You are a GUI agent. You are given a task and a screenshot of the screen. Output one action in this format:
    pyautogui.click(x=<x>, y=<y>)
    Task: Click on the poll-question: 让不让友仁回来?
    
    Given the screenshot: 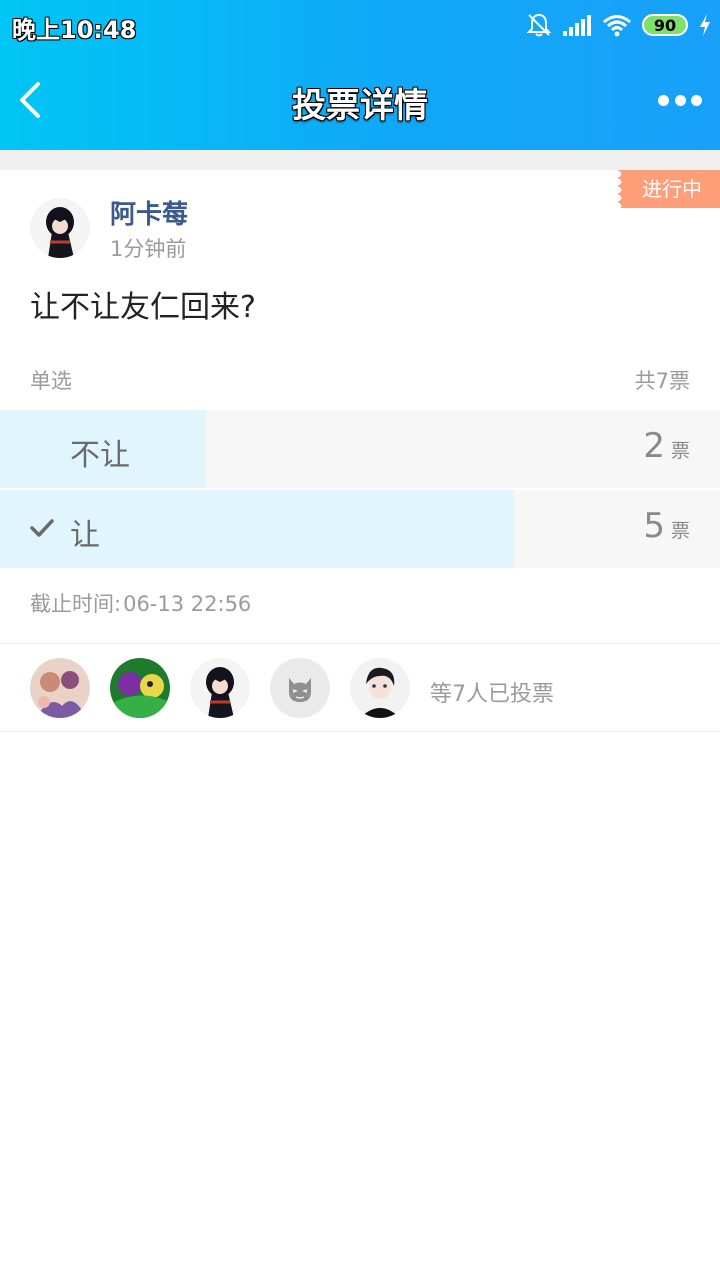 What is the action you would take?
    pyautogui.click(x=143, y=307)
    